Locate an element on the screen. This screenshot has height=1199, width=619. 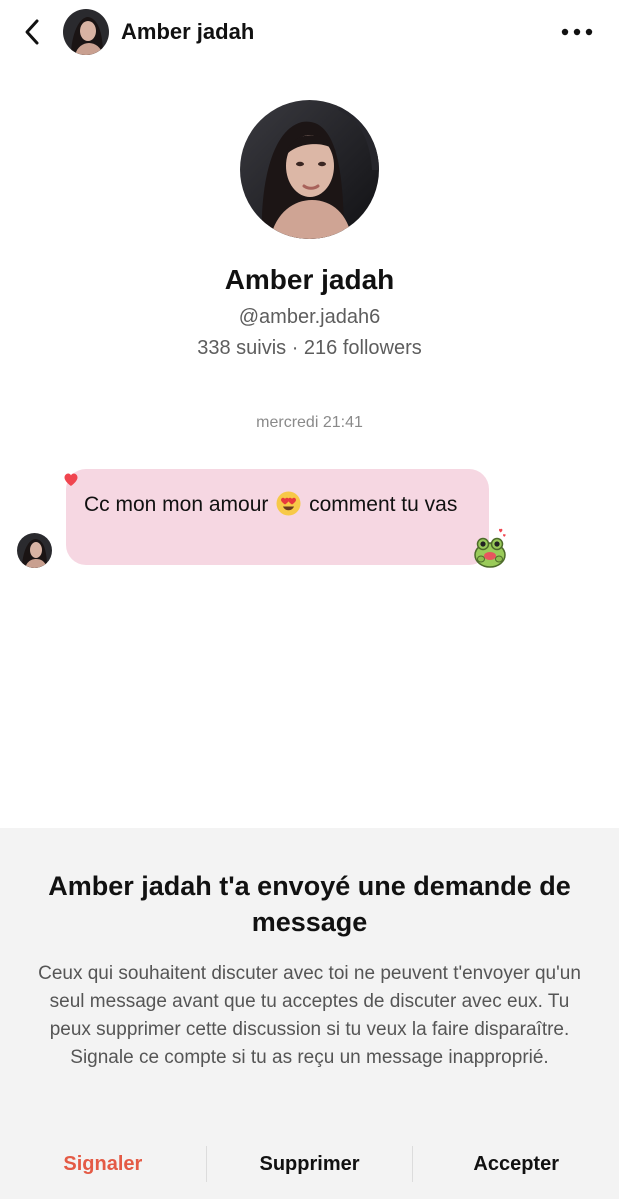
chevron-left-icon is located at coordinates (32, 32).